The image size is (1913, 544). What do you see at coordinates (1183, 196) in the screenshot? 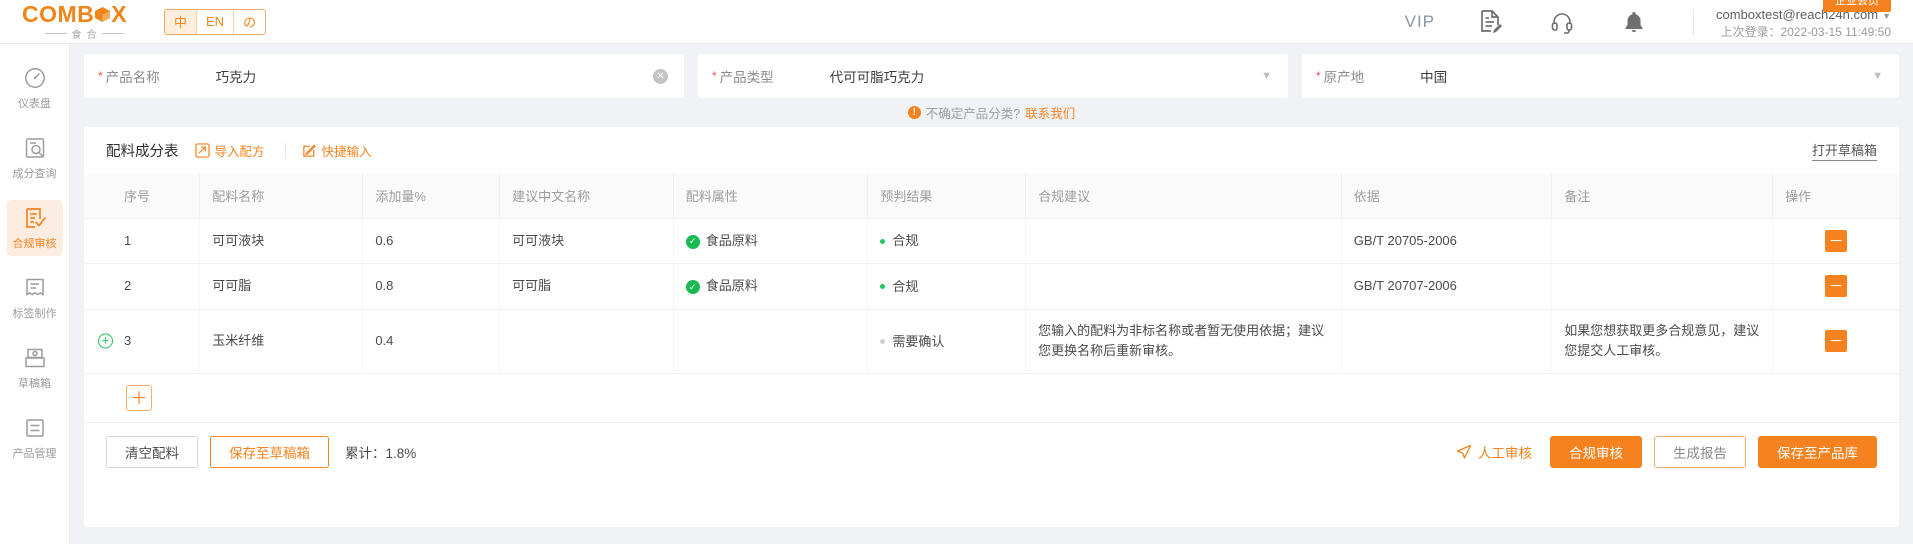
I see `th-suggestion: 合规建议` at bounding box center [1183, 196].